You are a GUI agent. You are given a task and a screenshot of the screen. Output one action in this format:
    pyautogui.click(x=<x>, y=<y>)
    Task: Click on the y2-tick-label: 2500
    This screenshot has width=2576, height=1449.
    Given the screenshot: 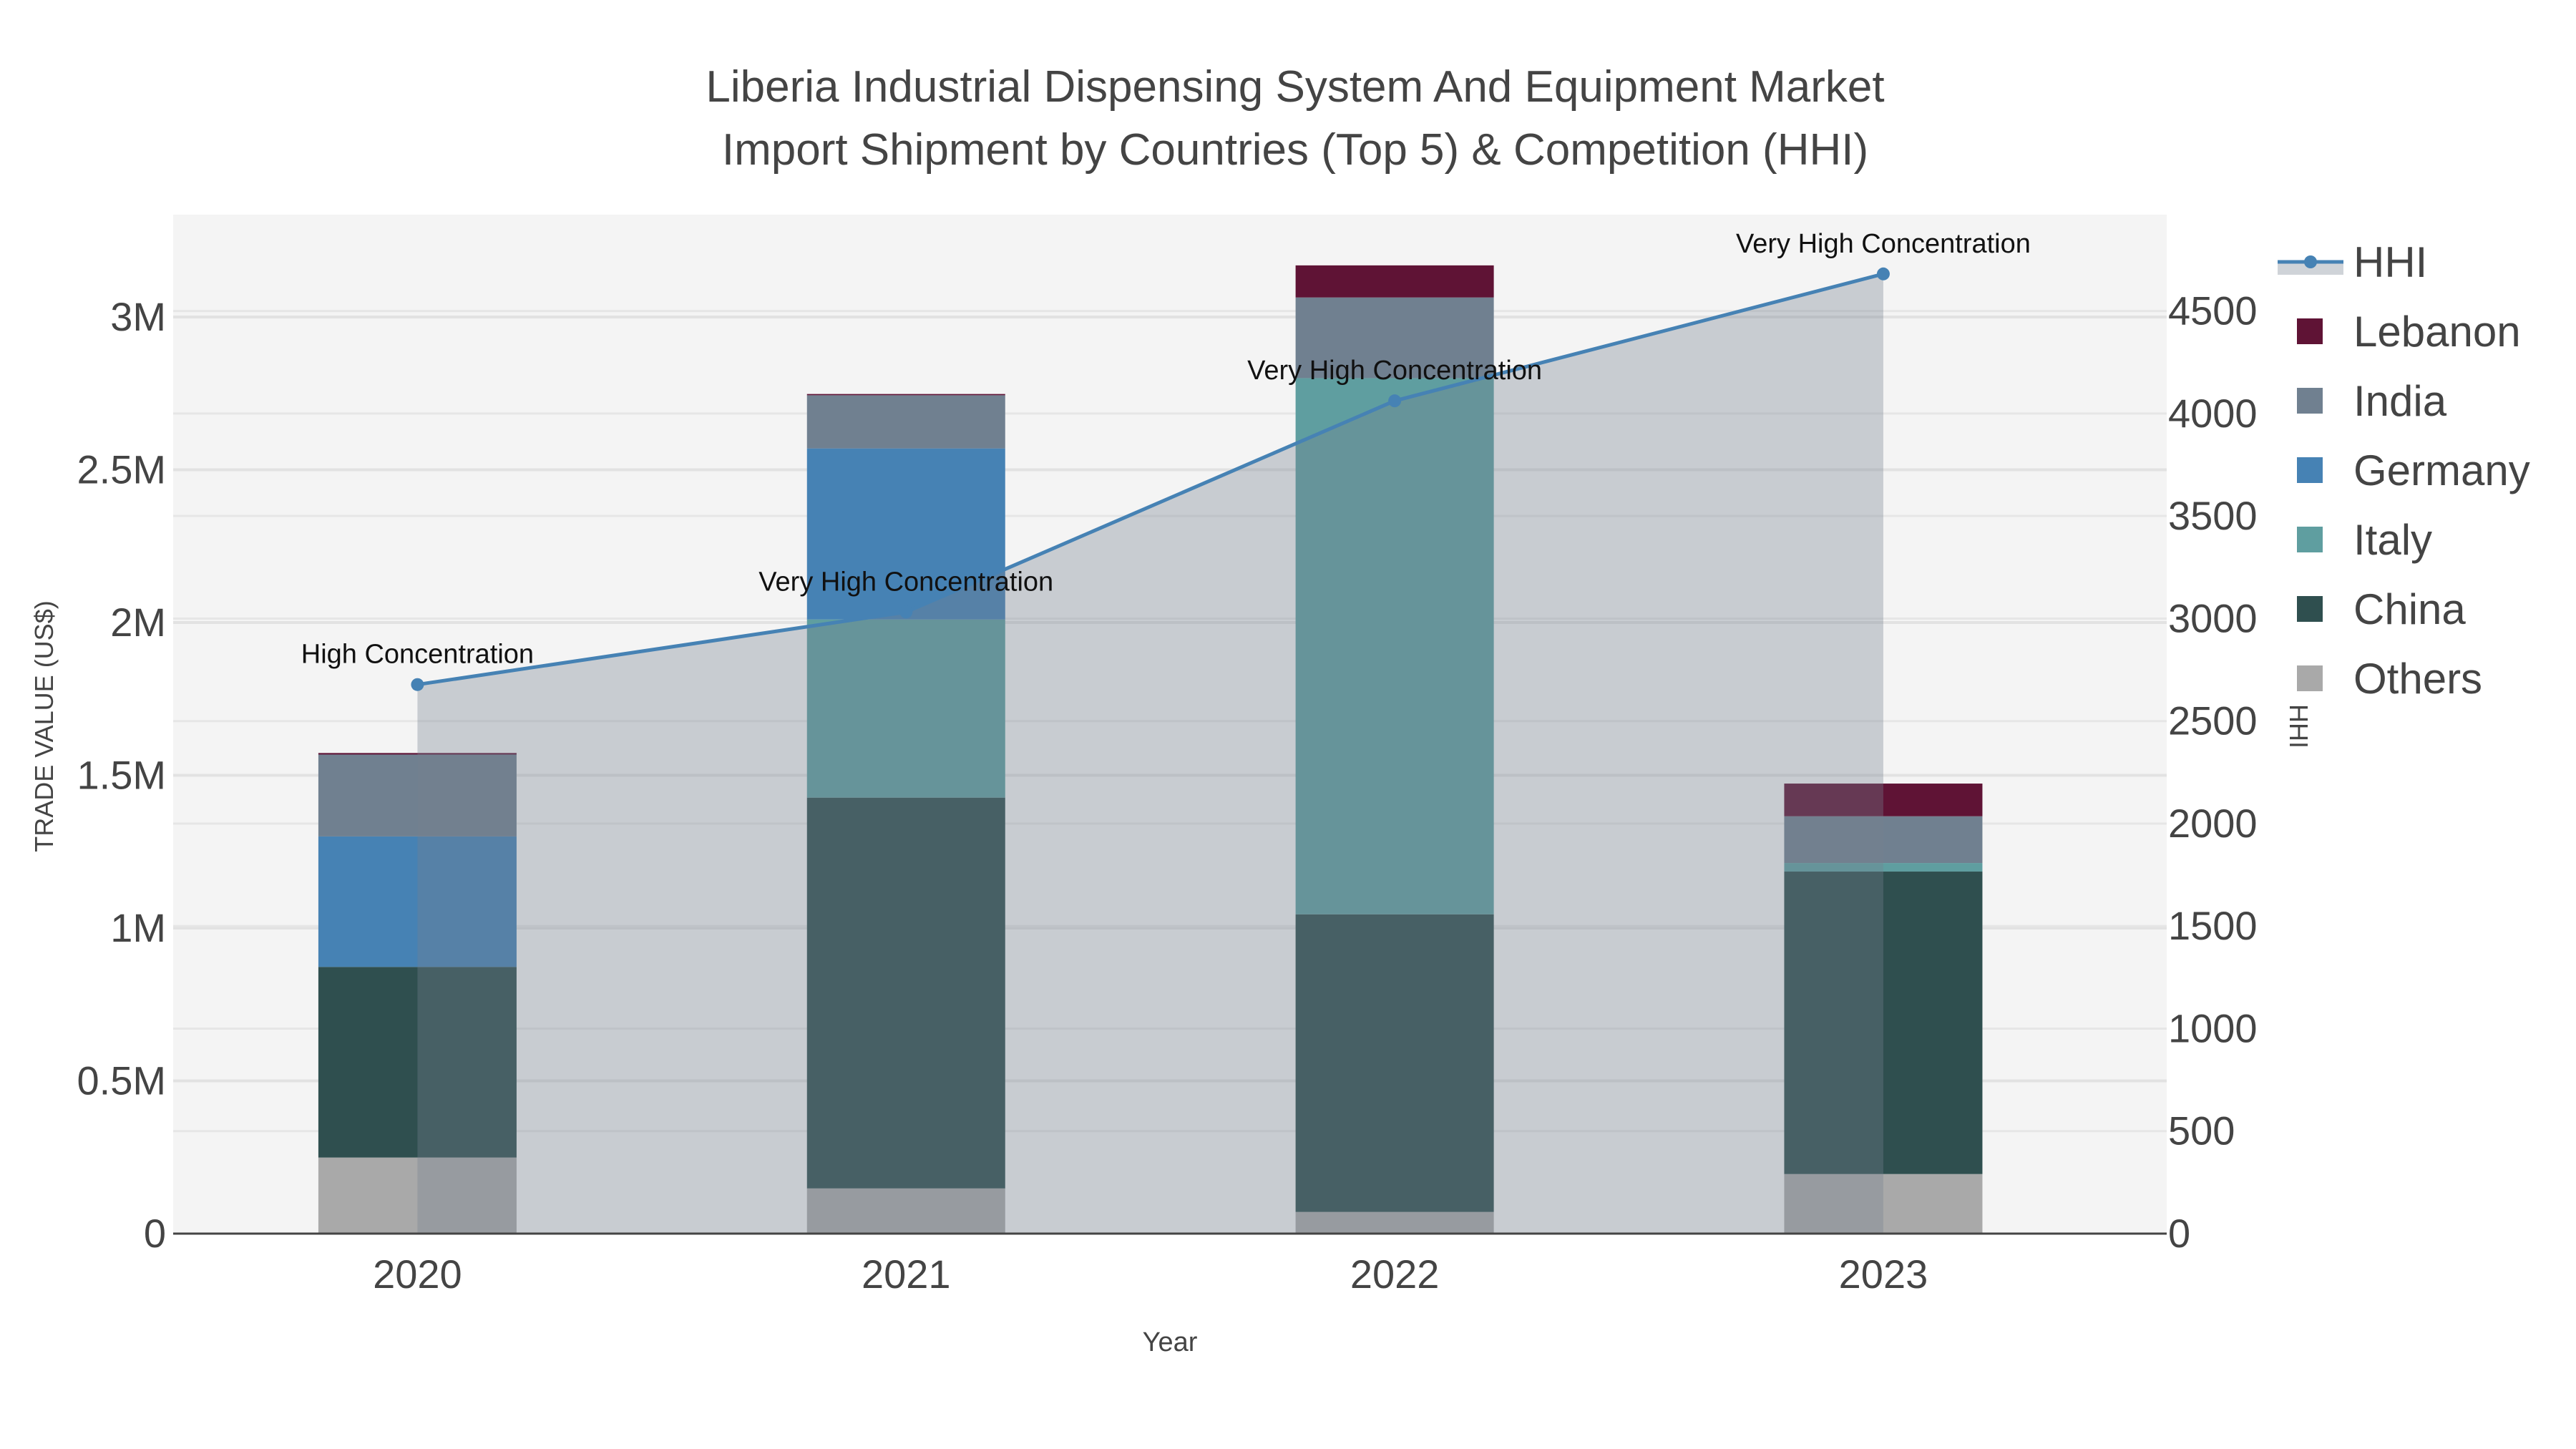 What is the action you would take?
    pyautogui.click(x=2213, y=720)
    